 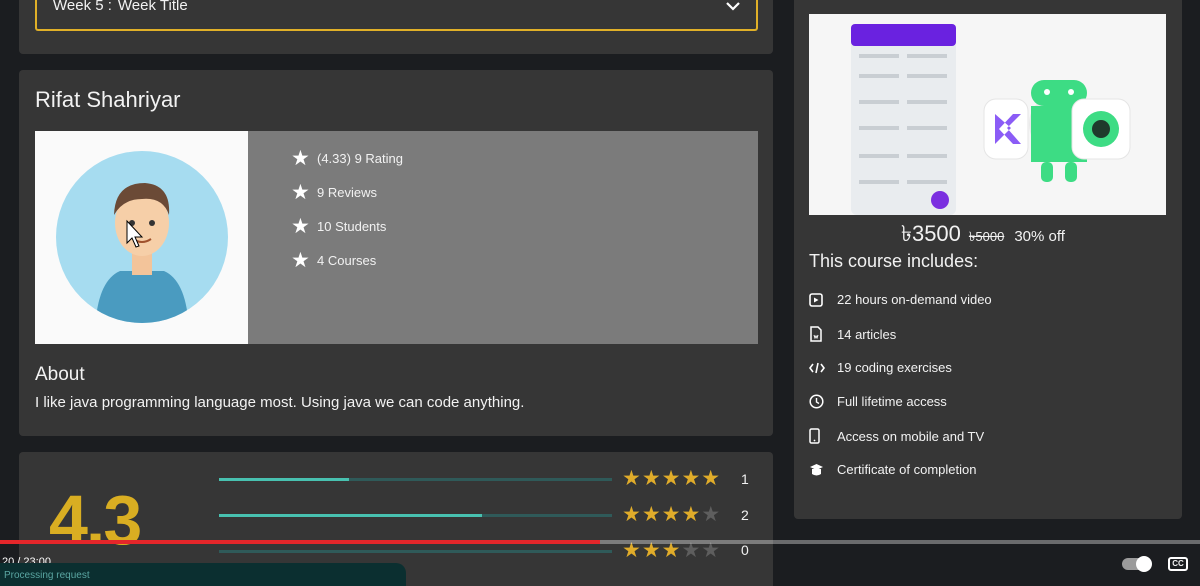 What do you see at coordinates (1144, 564) in the screenshot?
I see `toggle-knob` at bounding box center [1144, 564].